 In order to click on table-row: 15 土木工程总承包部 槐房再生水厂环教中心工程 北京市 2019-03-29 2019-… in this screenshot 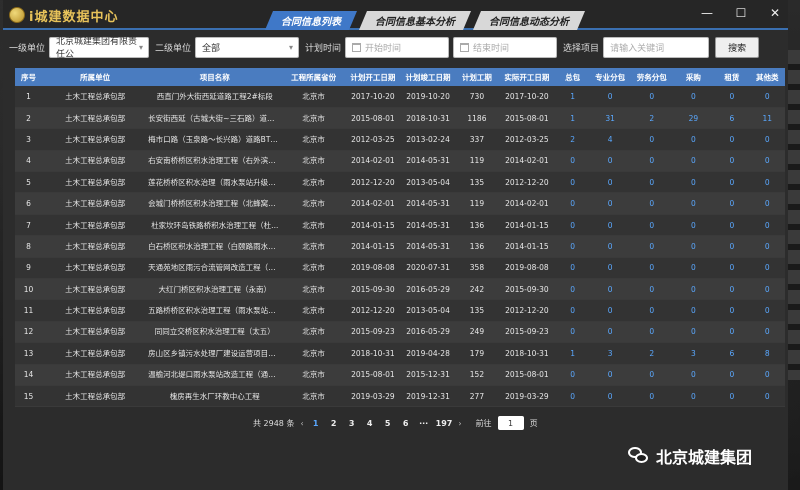, I will do `click(400, 396)`.